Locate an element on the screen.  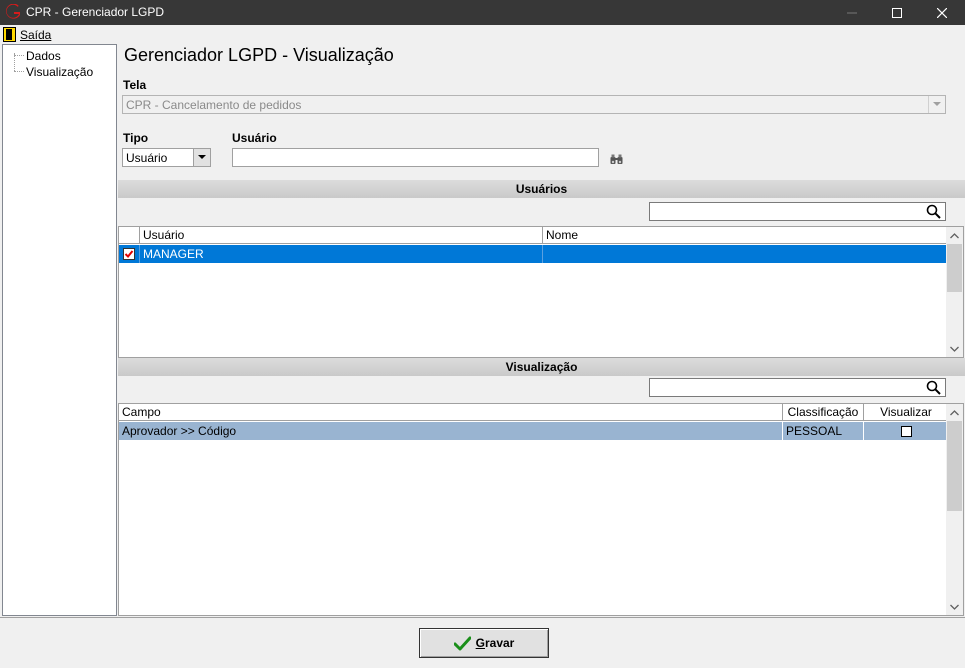
maximize-button is located at coordinates (897, 12).